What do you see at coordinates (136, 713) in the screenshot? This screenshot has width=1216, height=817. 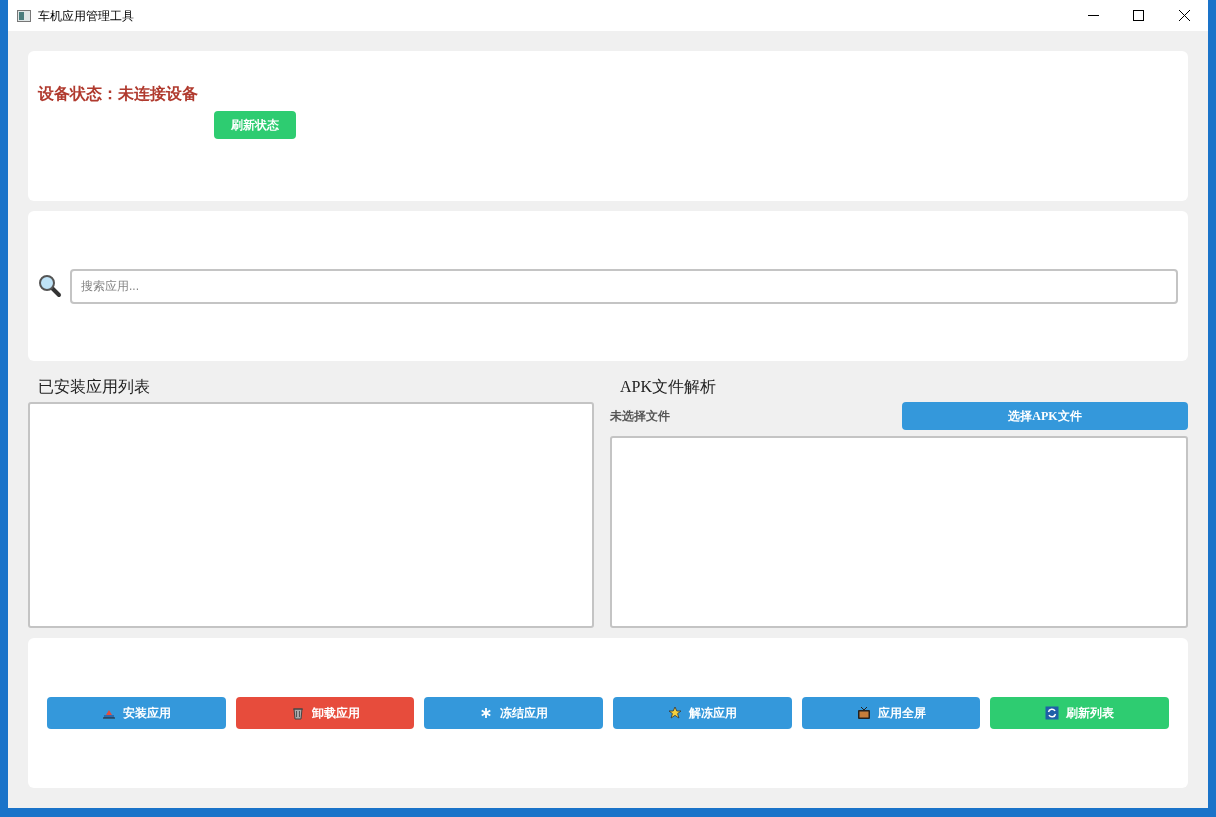 I see `action-button: 安装应用` at bounding box center [136, 713].